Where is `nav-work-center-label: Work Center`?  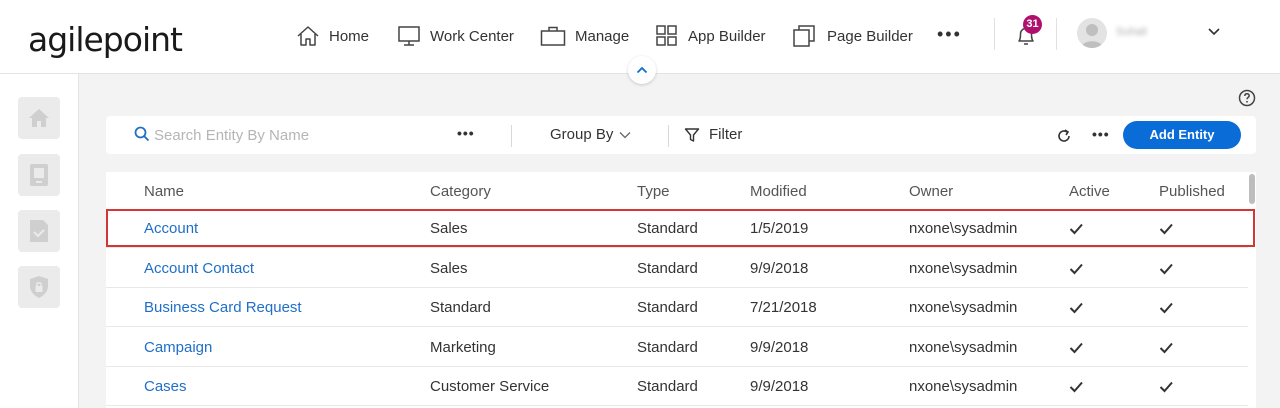
nav-work-center-label: Work Center is located at coordinates (472, 36).